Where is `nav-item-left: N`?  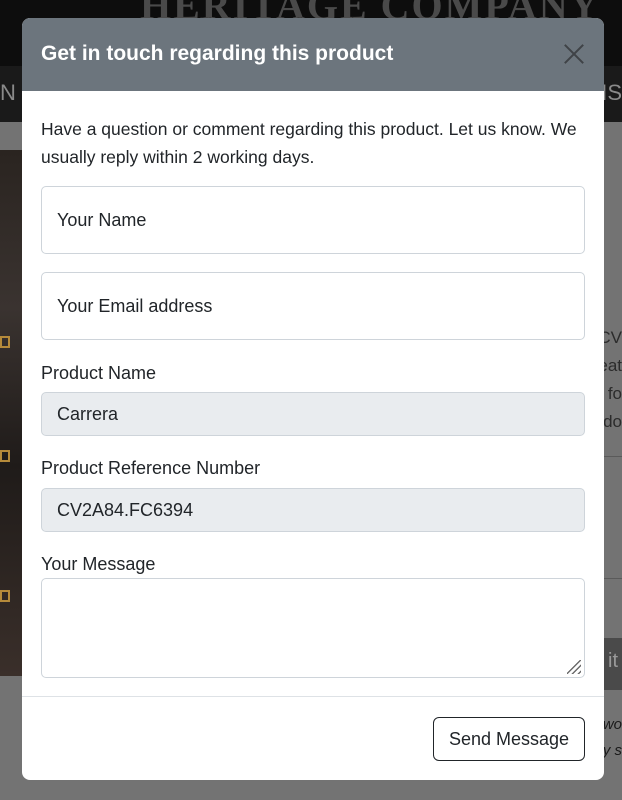 nav-item-left: N is located at coordinates (8, 92).